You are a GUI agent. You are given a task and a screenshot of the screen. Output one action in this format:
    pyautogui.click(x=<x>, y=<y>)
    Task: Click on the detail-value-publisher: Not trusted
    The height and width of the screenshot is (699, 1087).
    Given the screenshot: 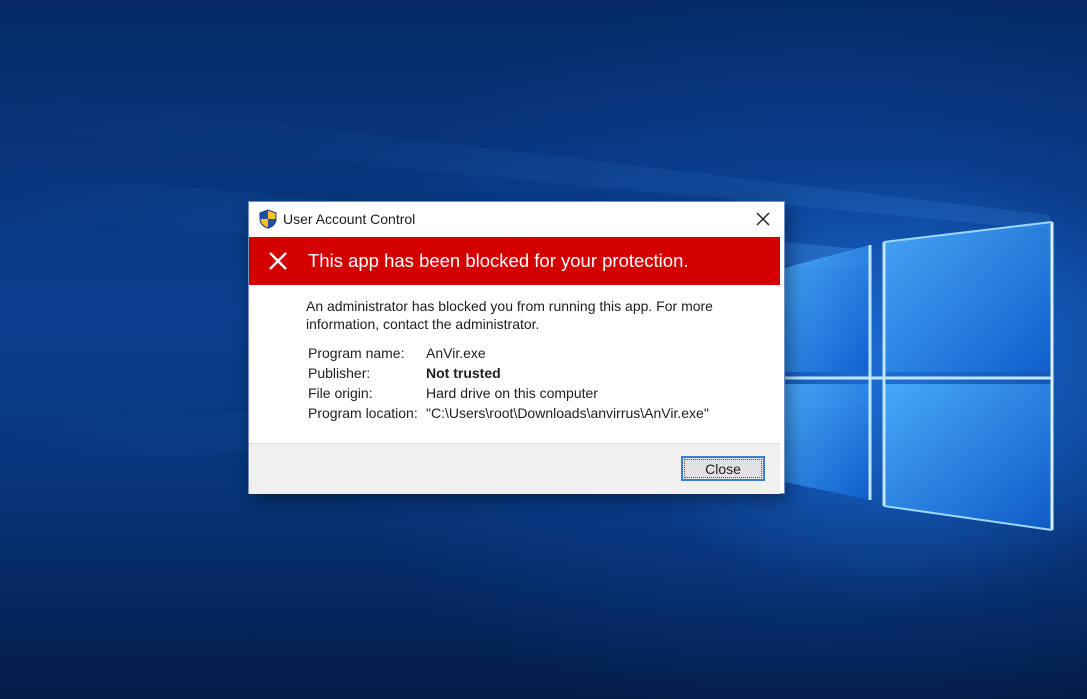 What is the action you would take?
    pyautogui.click(x=463, y=373)
    